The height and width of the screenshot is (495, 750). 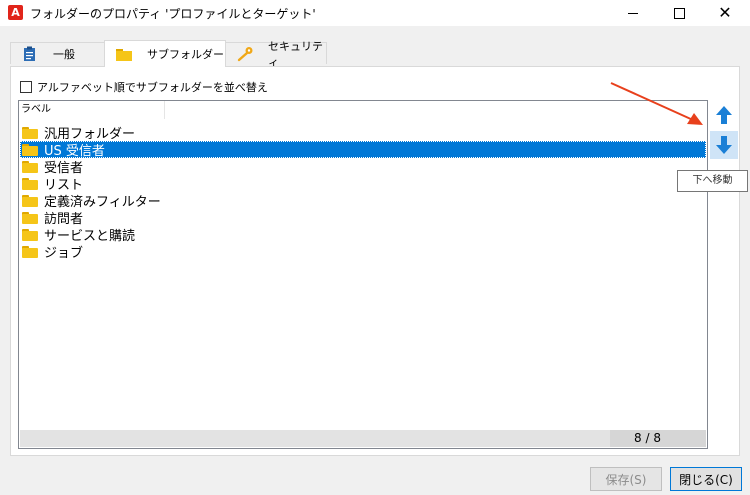 I want to click on sort-alphabetical-label: アルファベット順でサブフォルダーを並べ替え, so click(x=152, y=87).